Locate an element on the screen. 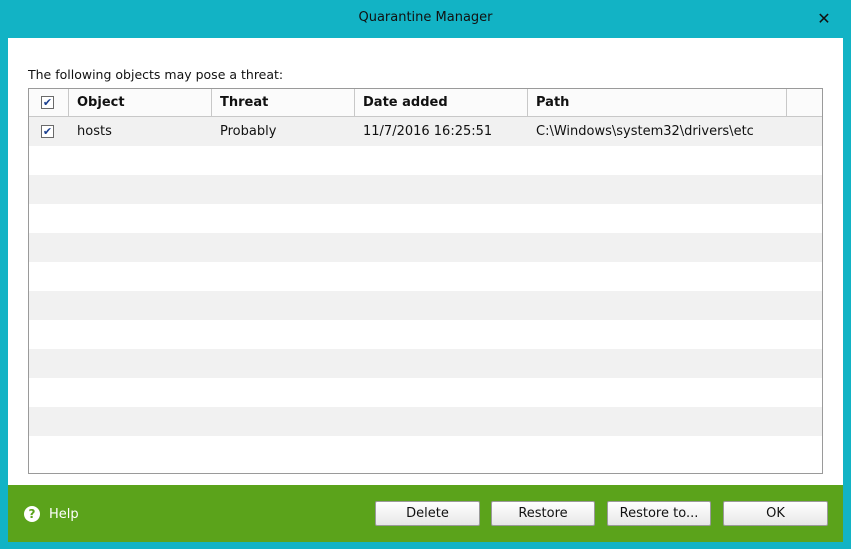 This screenshot has height=549, width=851. help-link: ? Help is located at coordinates (51, 514).